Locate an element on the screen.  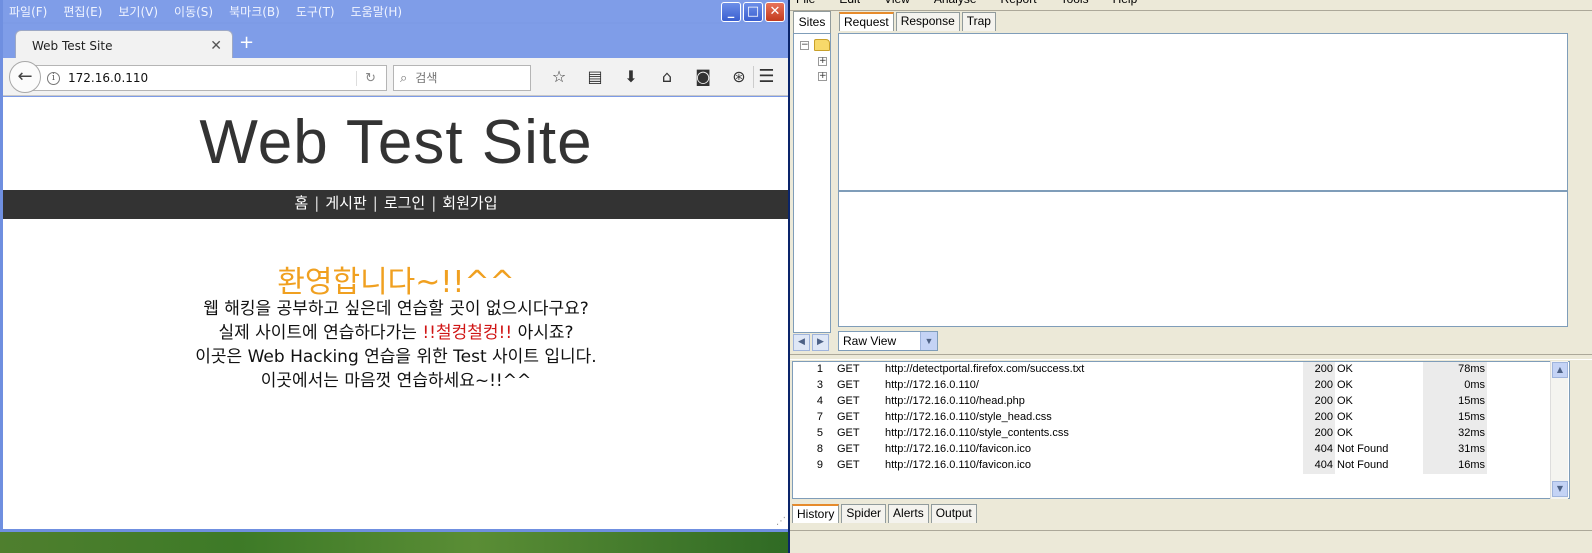
request-body-area is located at coordinates (1203, 259).